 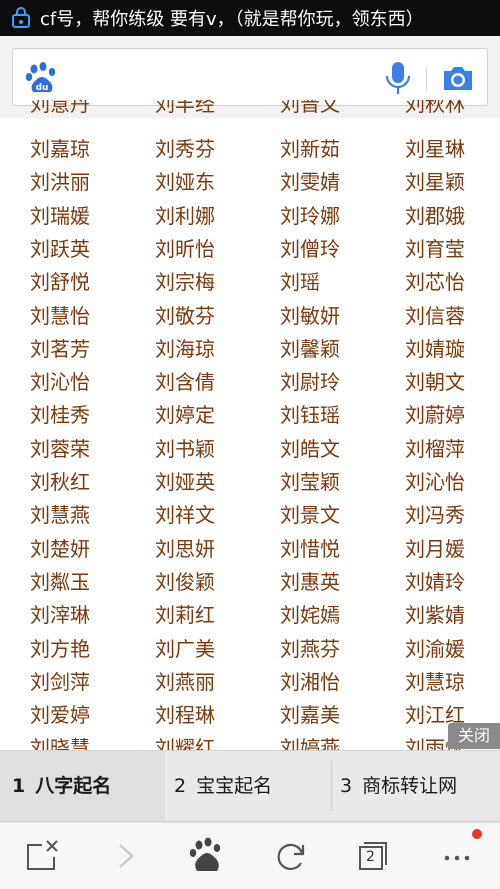 What do you see at coordinates (210, 382) in the screenshot?
I see `name-cell: 刘含倩` at bounding box center [210, 382].